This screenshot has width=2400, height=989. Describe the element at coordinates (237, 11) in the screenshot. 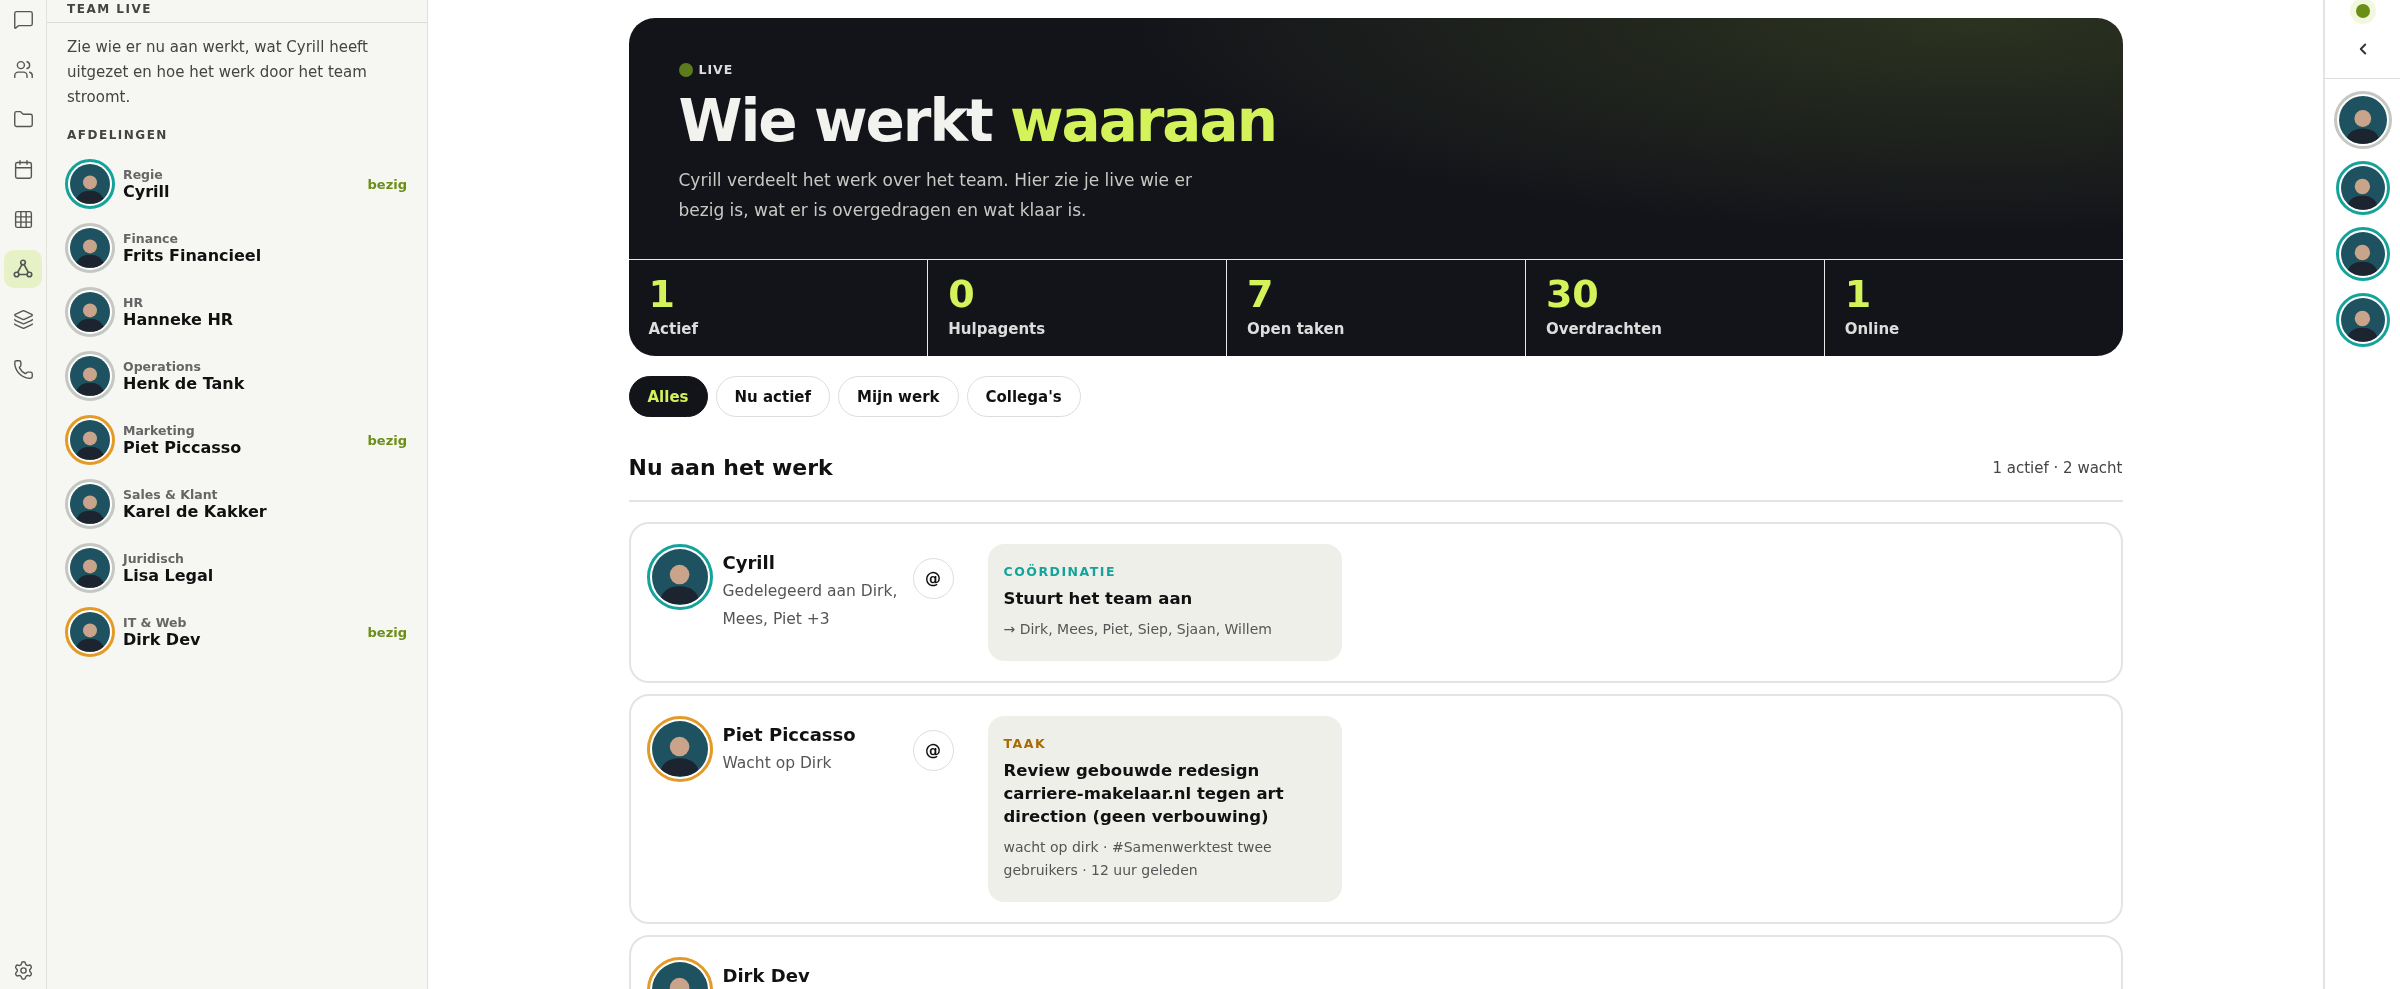

I see `panel-title: TEAM LIVE` at that location.